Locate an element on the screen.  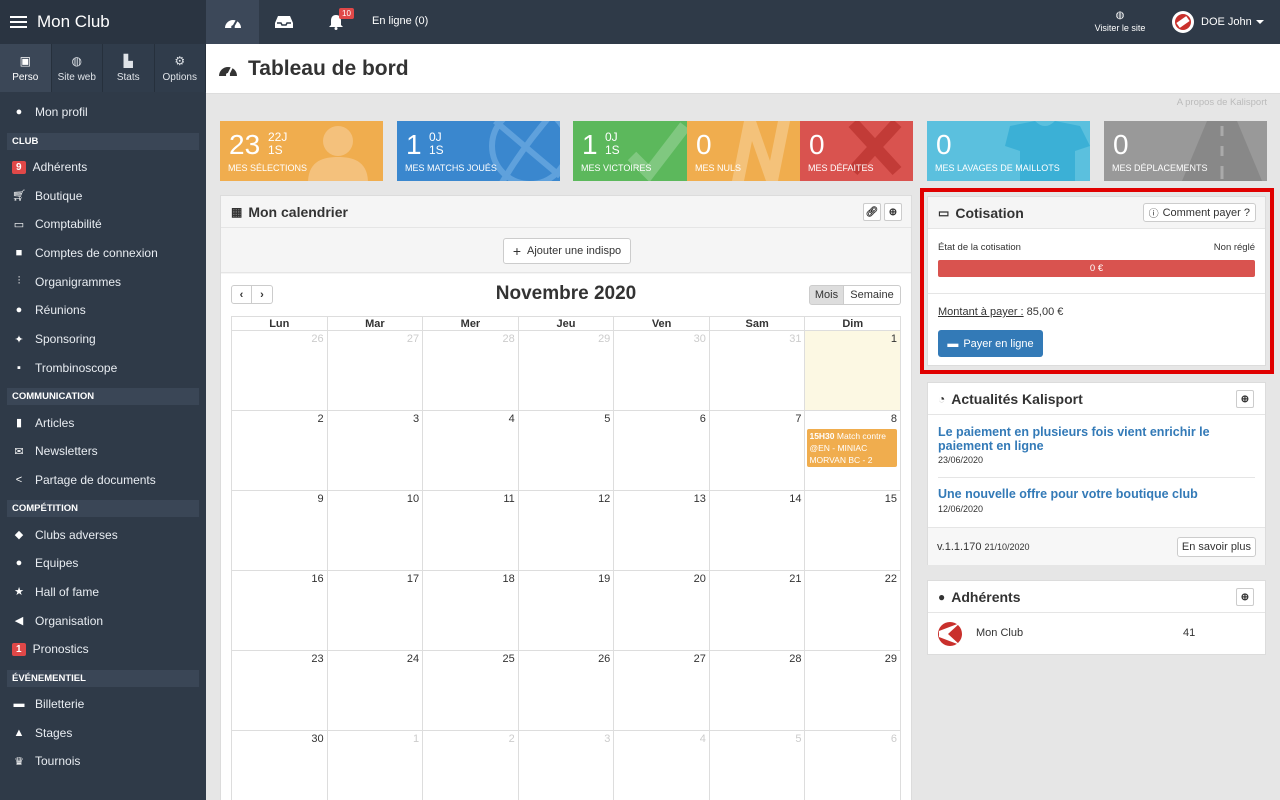
learn-more-button: En savoir plus is located at coordinates (1216, 547).